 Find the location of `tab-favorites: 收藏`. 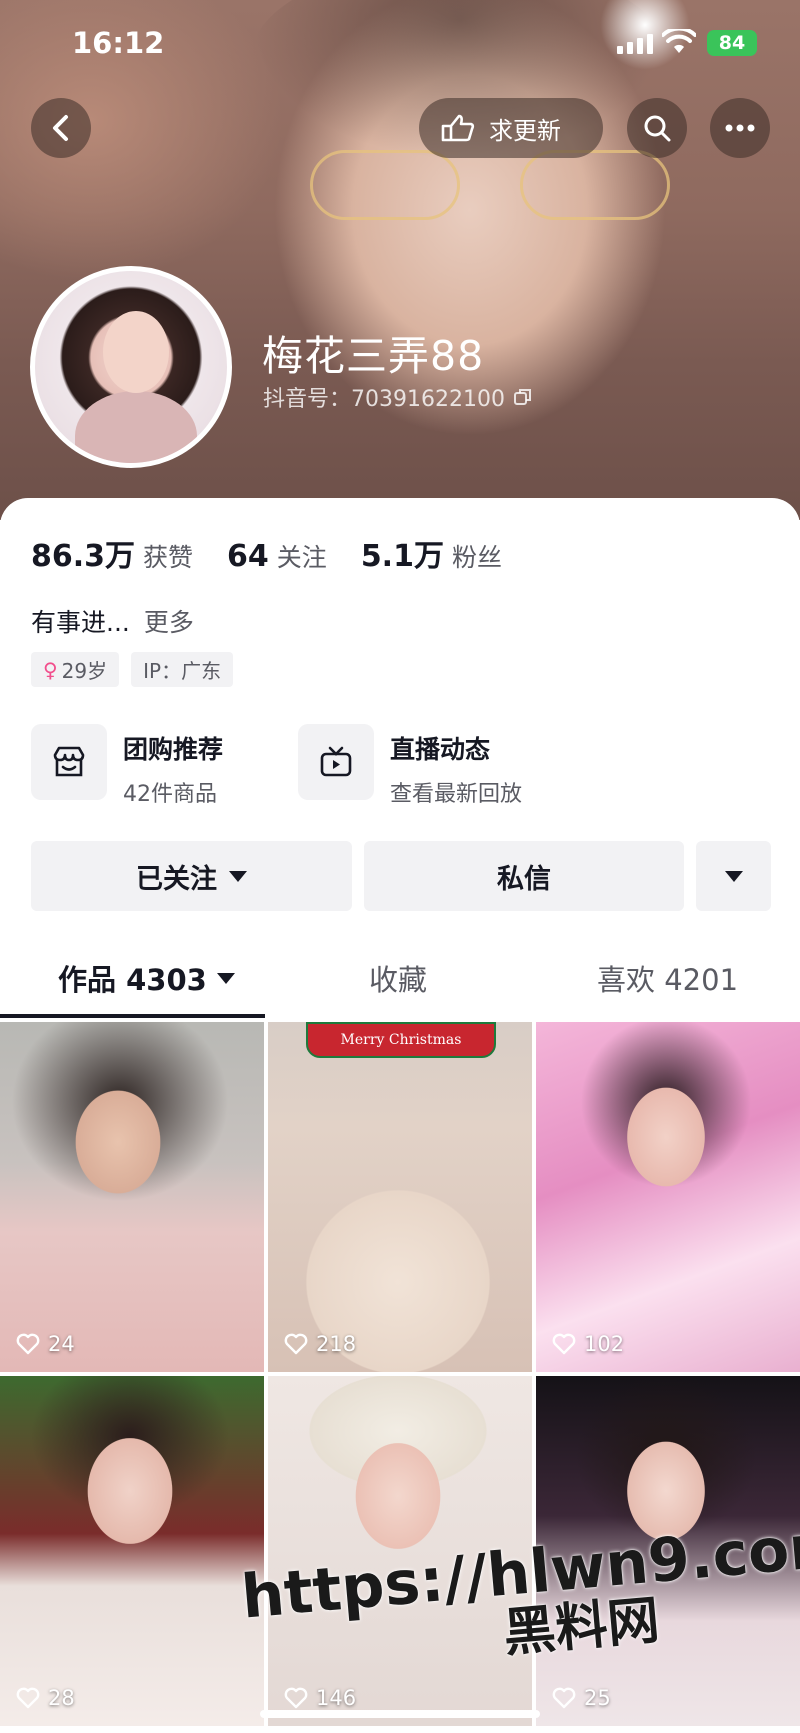

tab-favorites: 收藏 is located at coordinates (398, 978).